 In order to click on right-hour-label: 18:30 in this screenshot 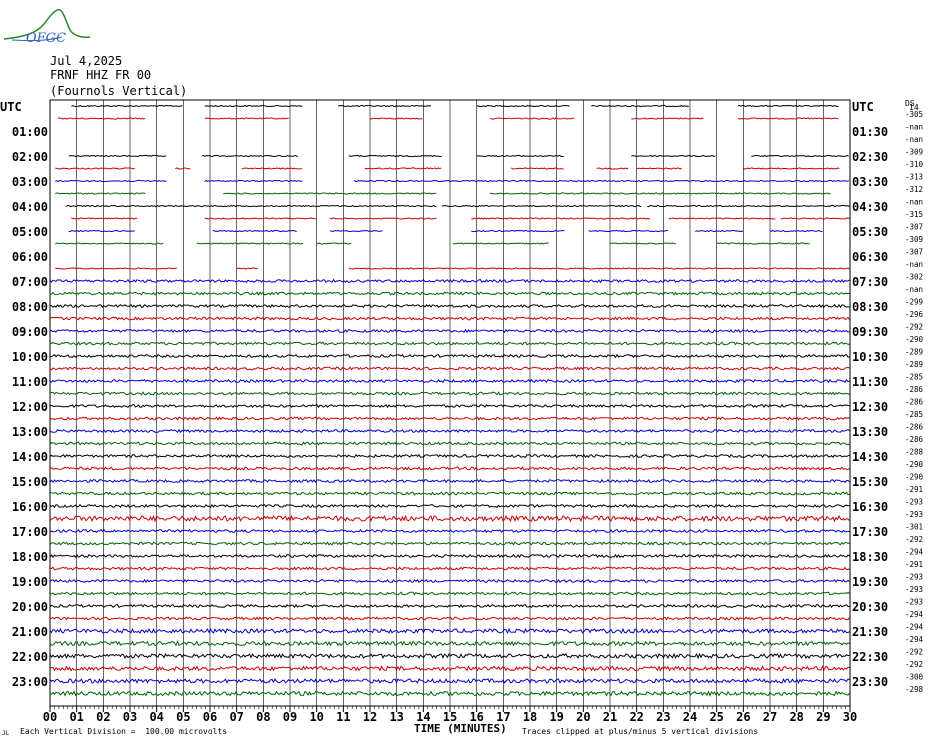, I will do `click(870, 557)`.